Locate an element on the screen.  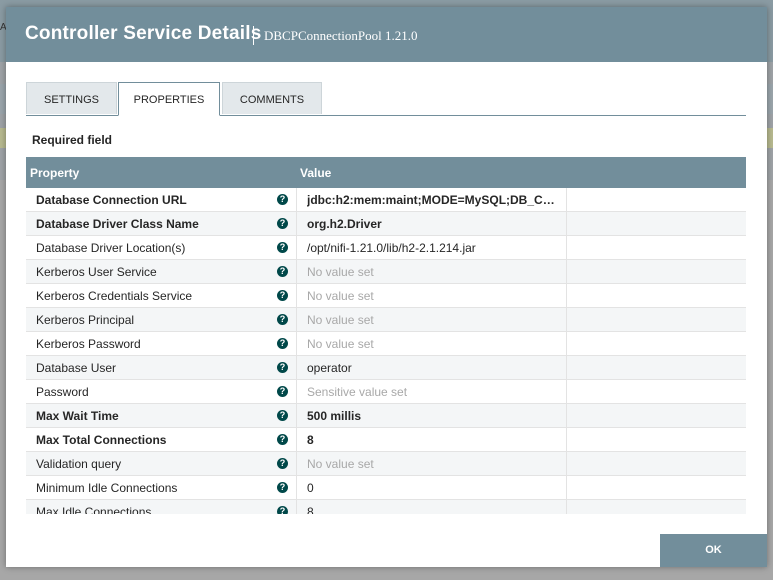
column-header-value: Value is located at coordinates (315, 173).